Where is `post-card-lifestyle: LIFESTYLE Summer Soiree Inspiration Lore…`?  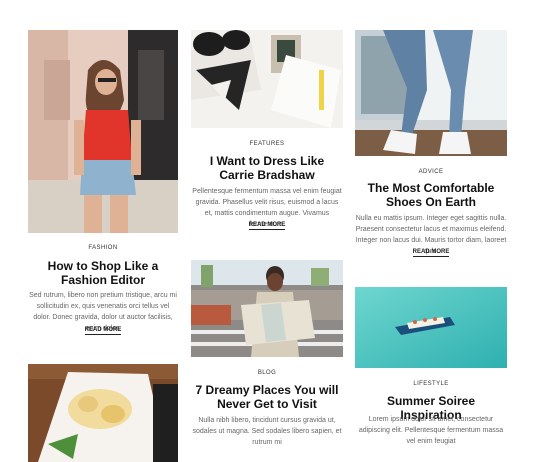
post-card-lifestyle: LIFESTYLE Summer Soiree Inspiration Lore… is located at coordinates (431, 374).